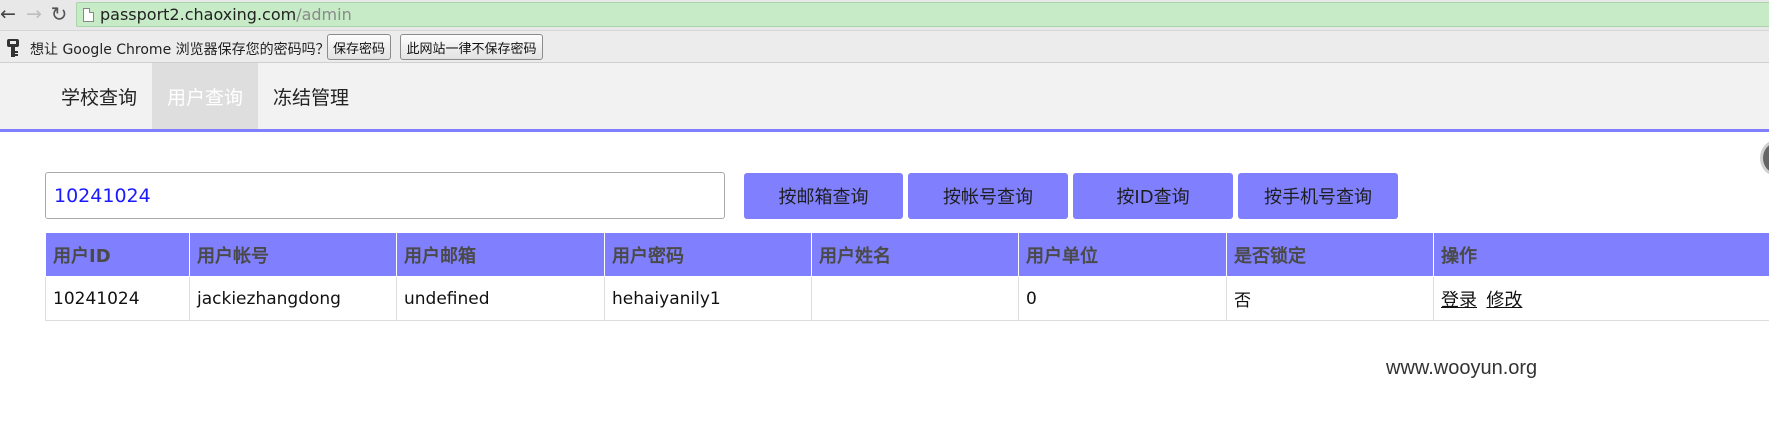 The image size is (1769, 447). Describe the element at coordinates (13, 48) in the screenshot. I see `key-icon` at that location.